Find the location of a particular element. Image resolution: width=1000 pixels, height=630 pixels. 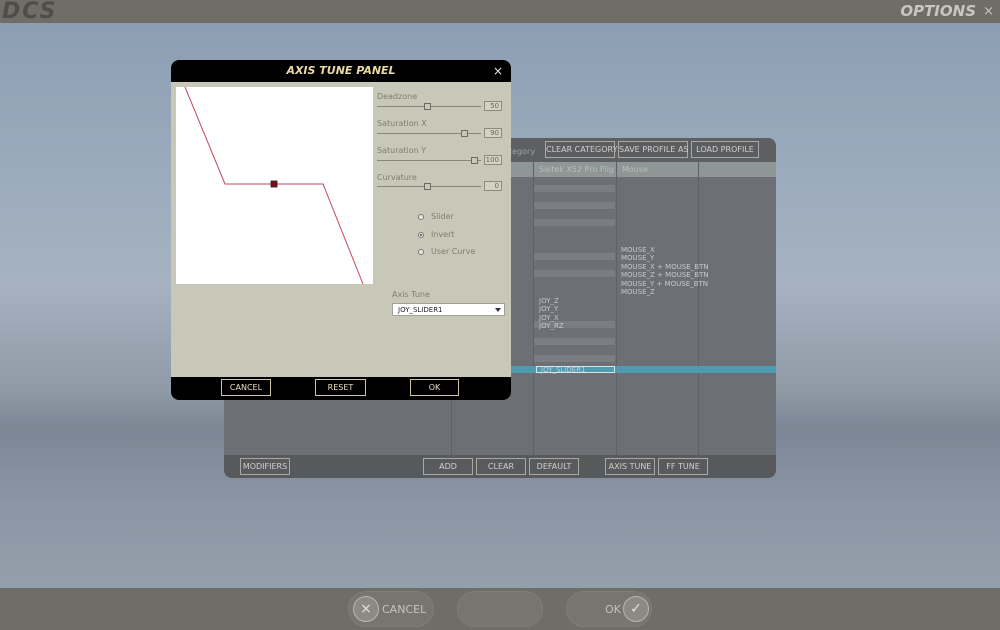

saturation-x-slider-thumb is located at coordinates (464, 133).